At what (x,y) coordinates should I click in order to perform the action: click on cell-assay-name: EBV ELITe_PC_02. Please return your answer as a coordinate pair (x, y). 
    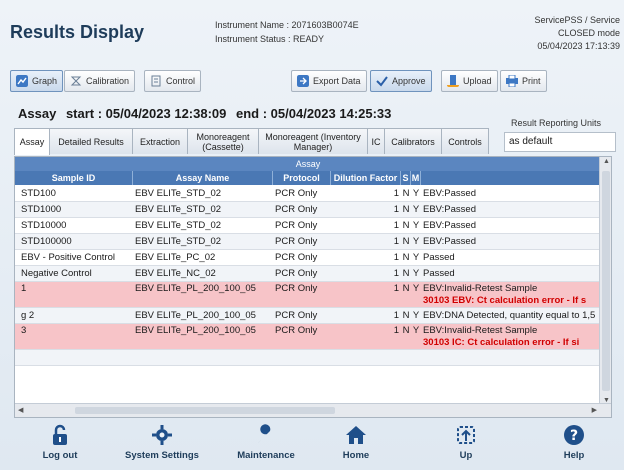
    Looking at the image, I should click on (175, 257).